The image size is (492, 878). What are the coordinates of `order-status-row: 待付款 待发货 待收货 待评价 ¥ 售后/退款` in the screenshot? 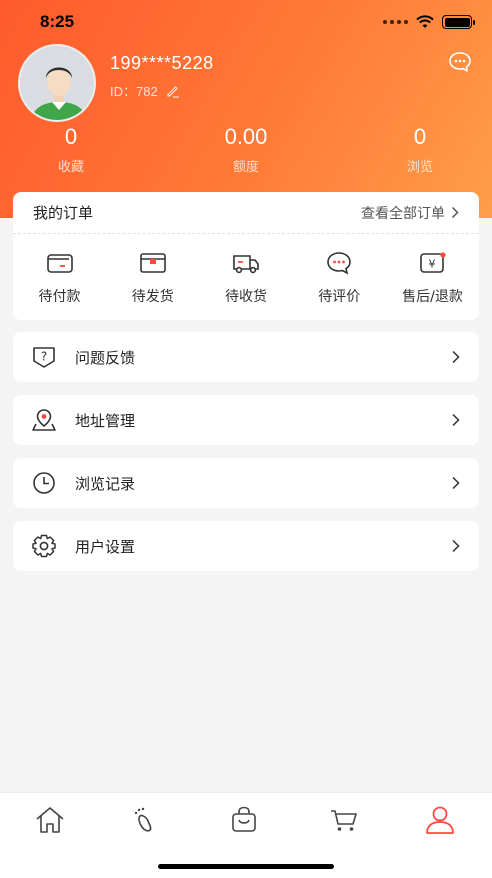 It's located at (246, 277).